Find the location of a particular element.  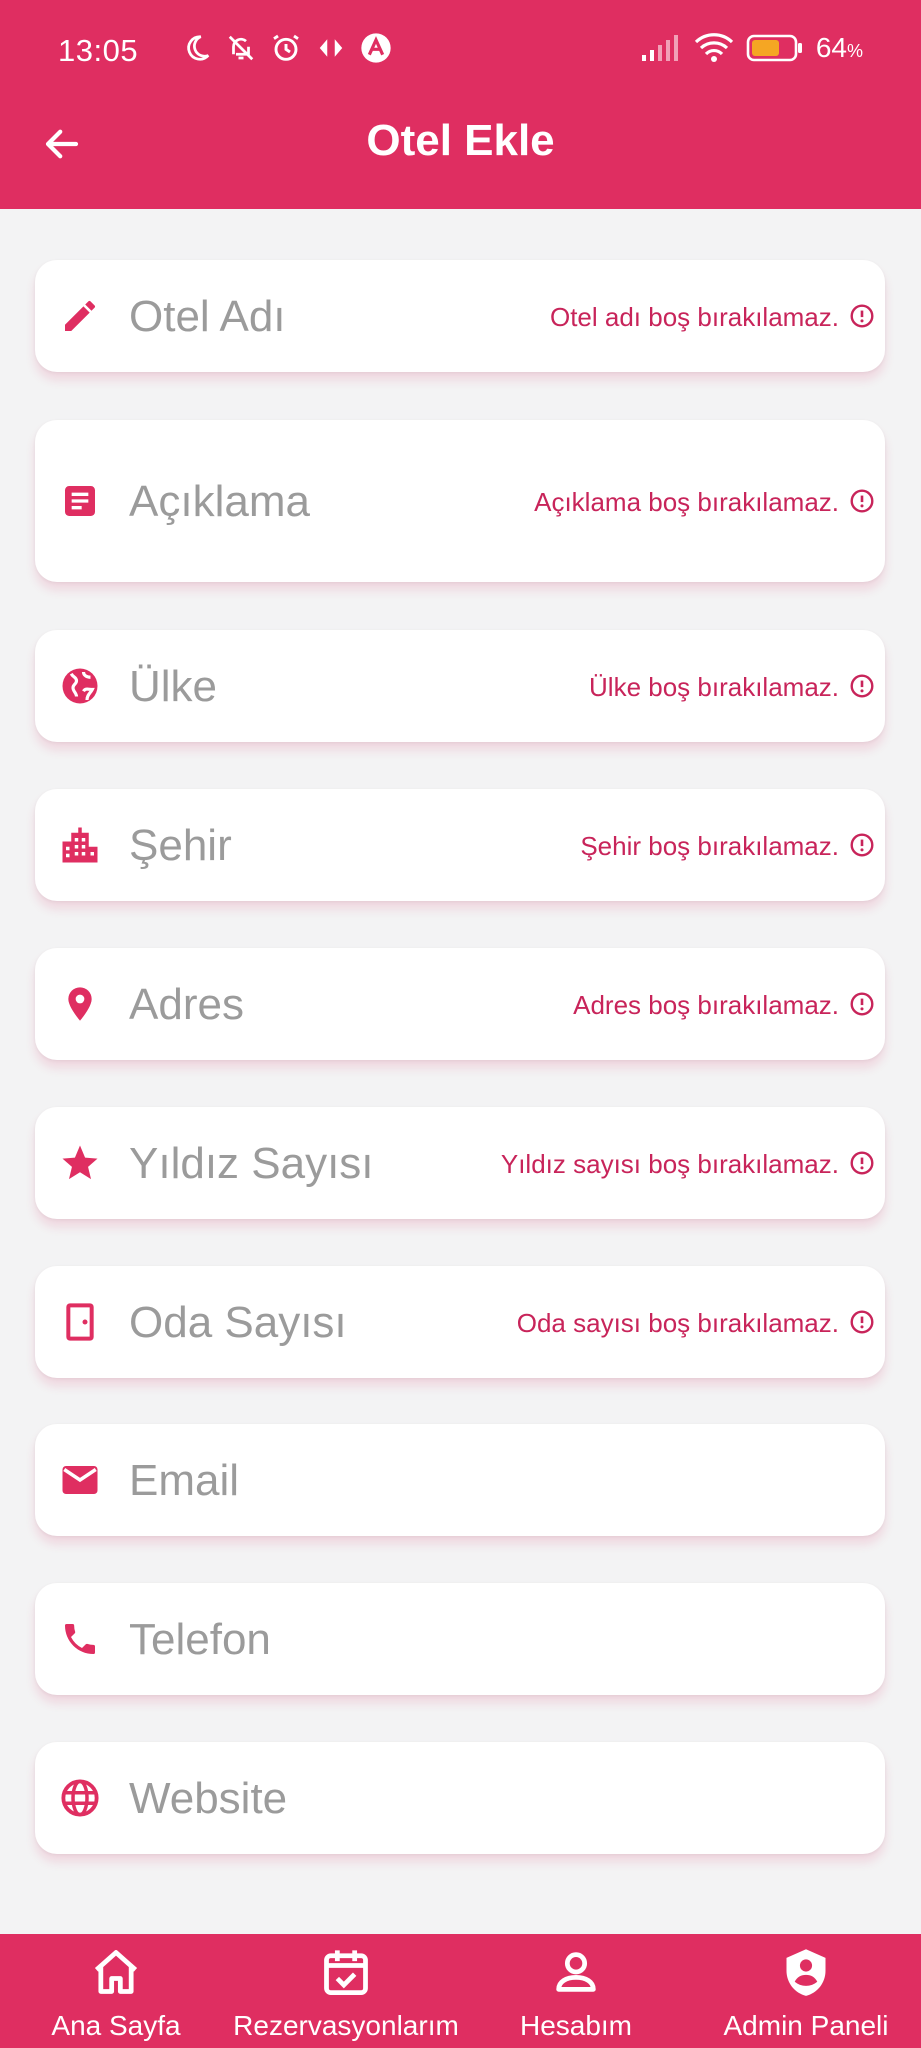

description-field: Açıklama Açıklama boş bırakılamaz. is located at coordinates (460, 501).